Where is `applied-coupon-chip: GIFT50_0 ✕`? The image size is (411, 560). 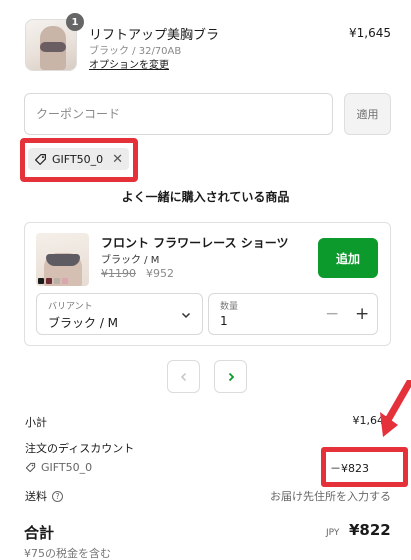
applied-coupon-chip: GIFT50_0 ✕ is located at coordinates (79, 159).